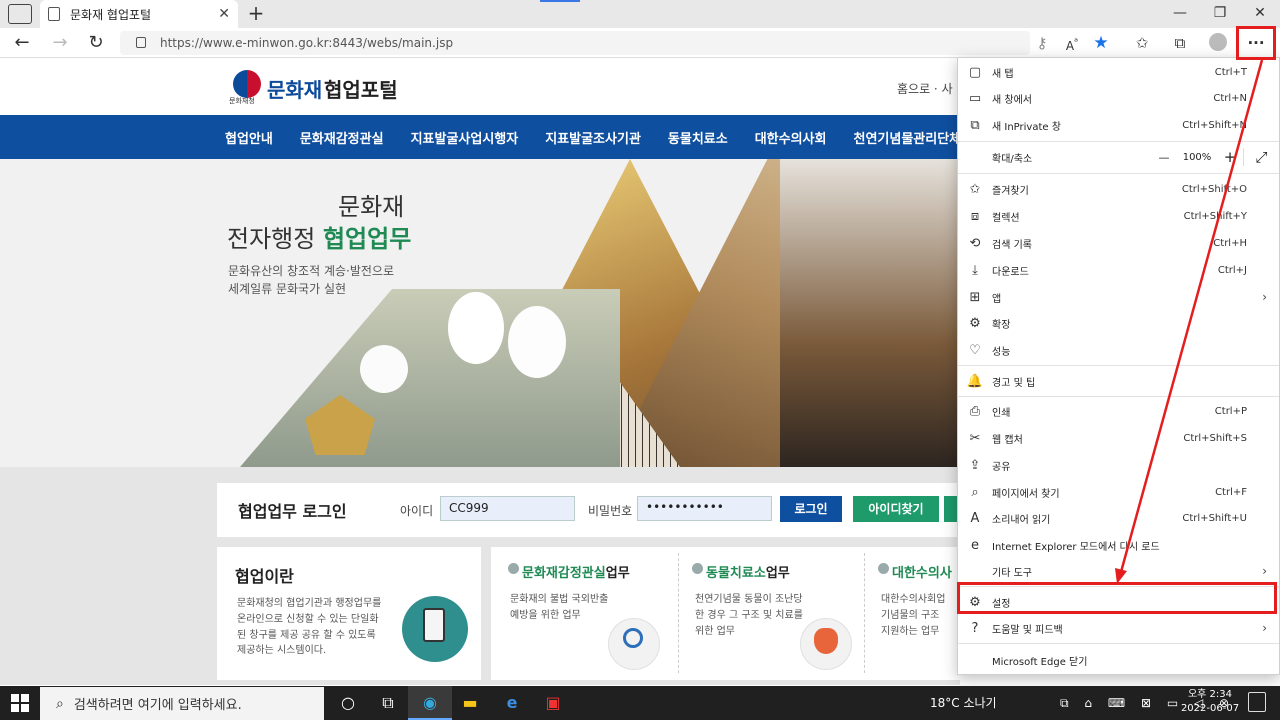  Describe the element at coordinates (388, 703) in the screenshot. I see `task-view-icon: ⧉` at that location.